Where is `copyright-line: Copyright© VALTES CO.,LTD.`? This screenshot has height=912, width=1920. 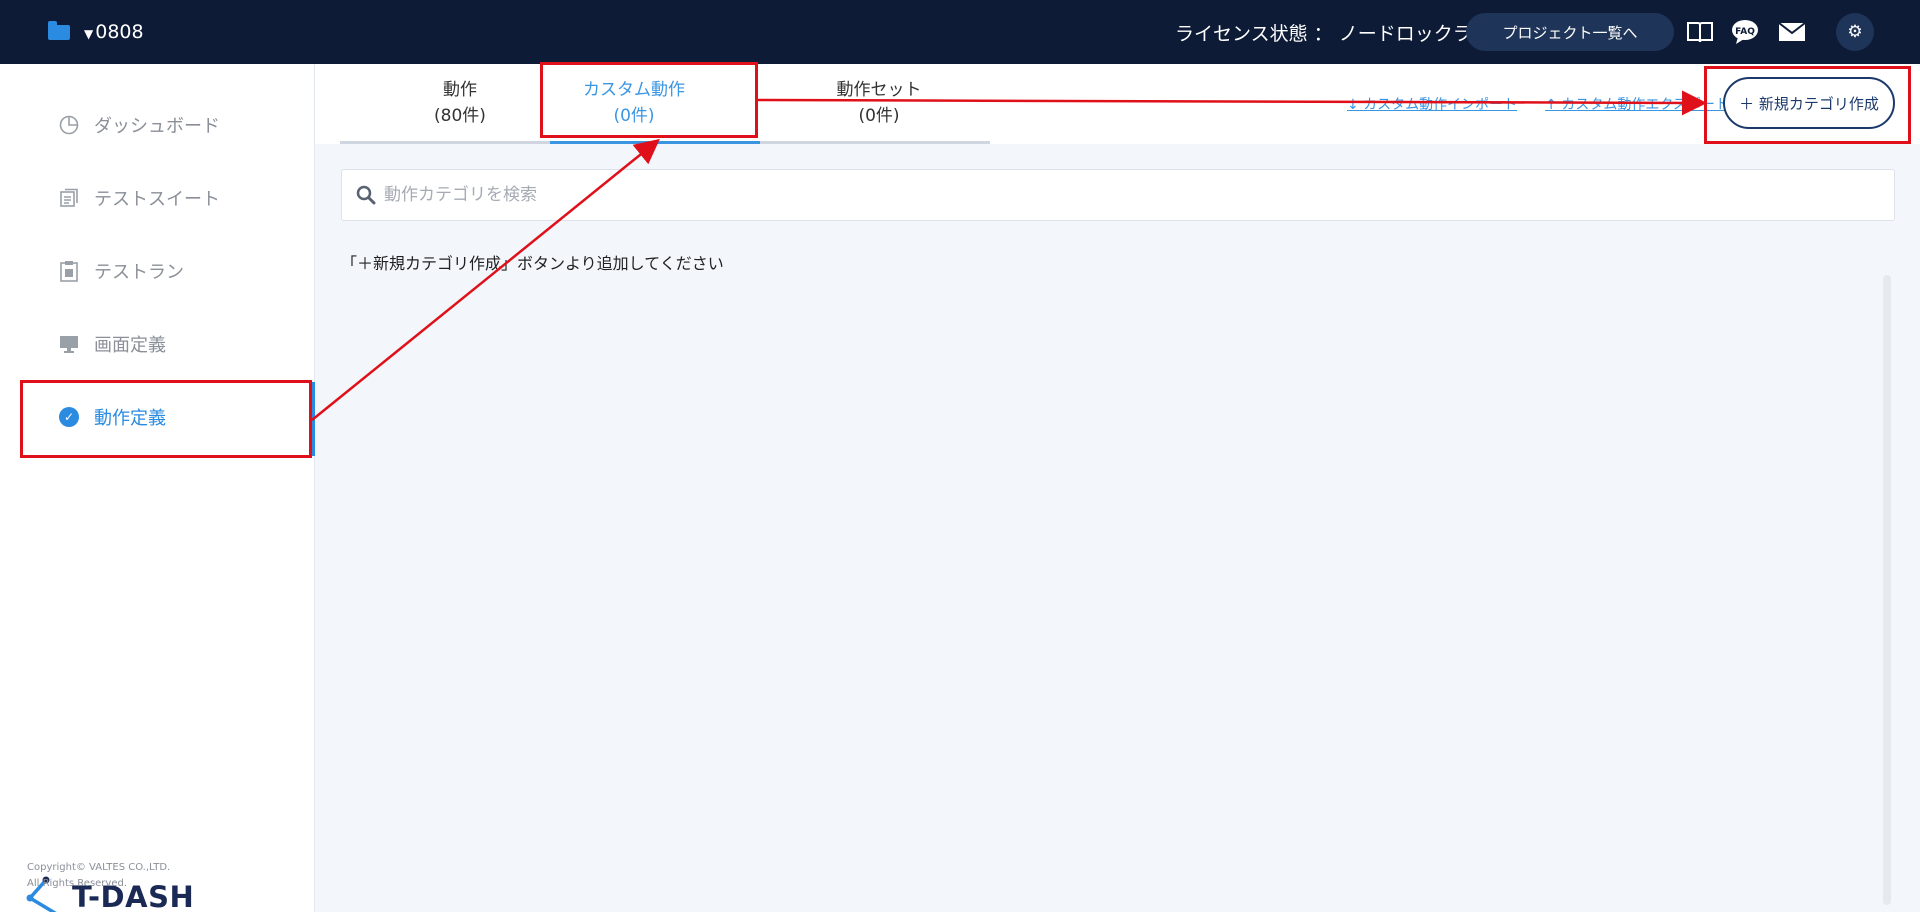 copyright-line: Copyright© VALTES CO.,LTD. is located at coordinates (99, 867).